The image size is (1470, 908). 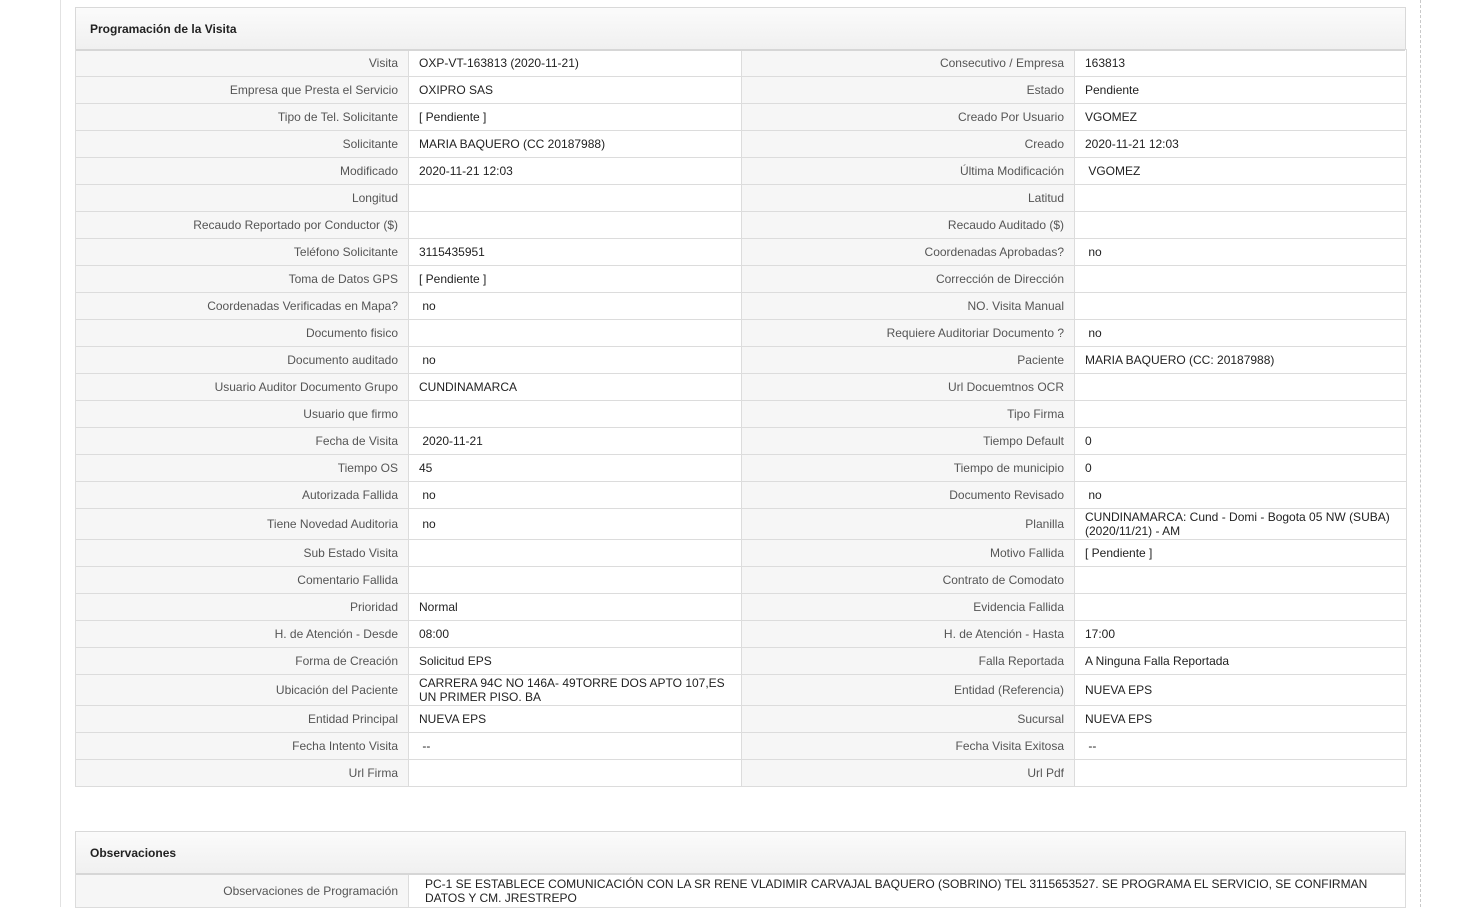 I want to click on field-value: 3115435951, so click(x=575, y=252).